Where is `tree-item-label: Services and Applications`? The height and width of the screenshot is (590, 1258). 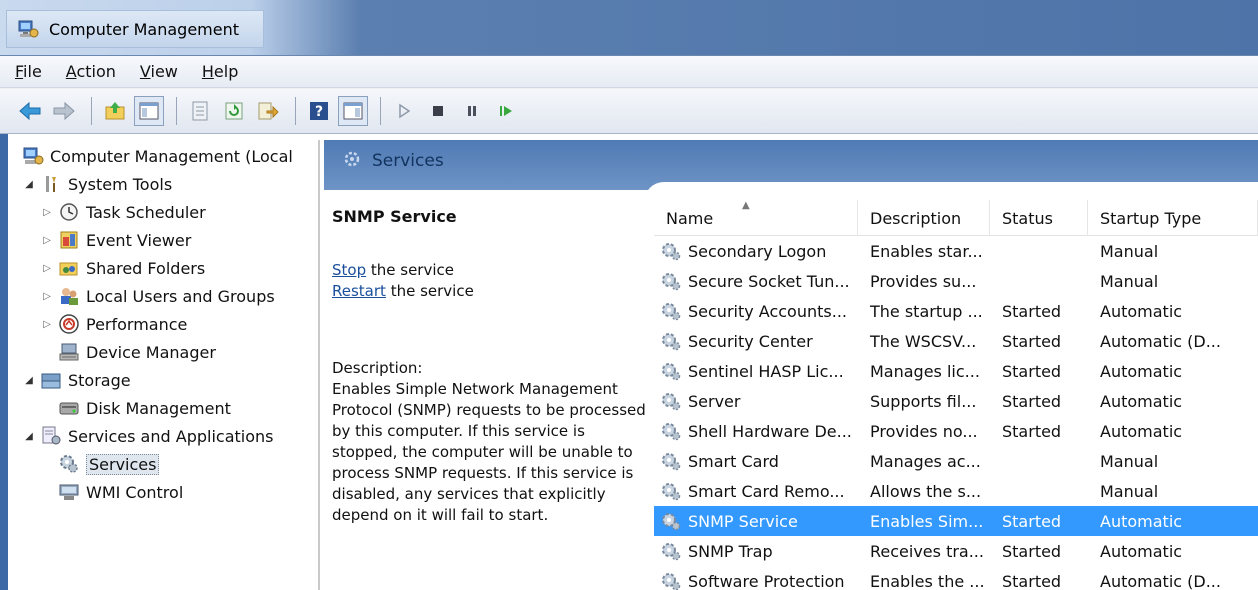
tree-item-label: Services and Applications is located at coordinates (171, 436).